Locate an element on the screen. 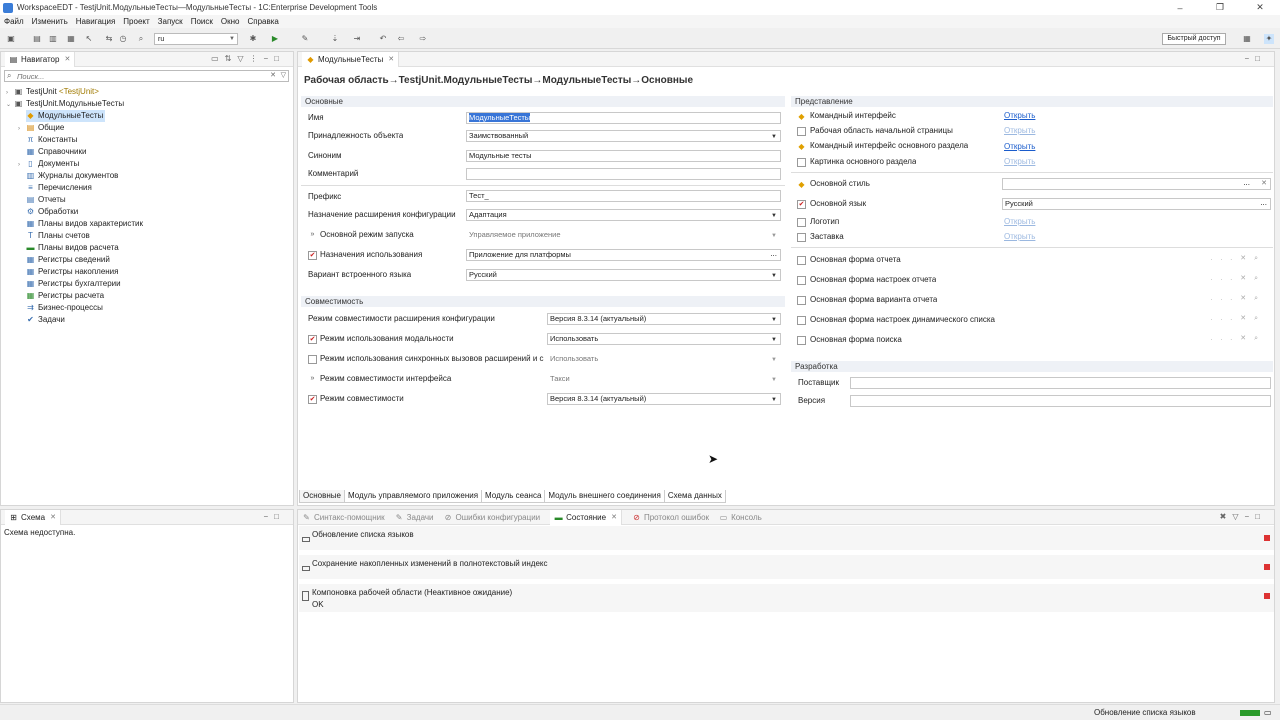 Image resolution: width=1280 pixels, height=720 pixels. tree-item: ✔ Задачи is located at coordinates (45, 320).